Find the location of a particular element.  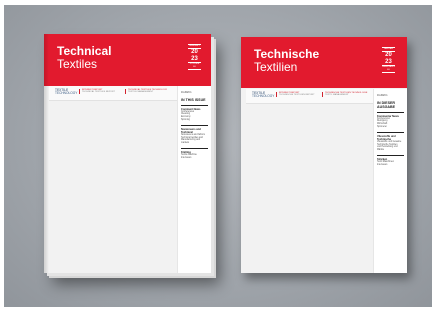

issue-volume: VOLUME 66 is located at coordinates (194, 66).